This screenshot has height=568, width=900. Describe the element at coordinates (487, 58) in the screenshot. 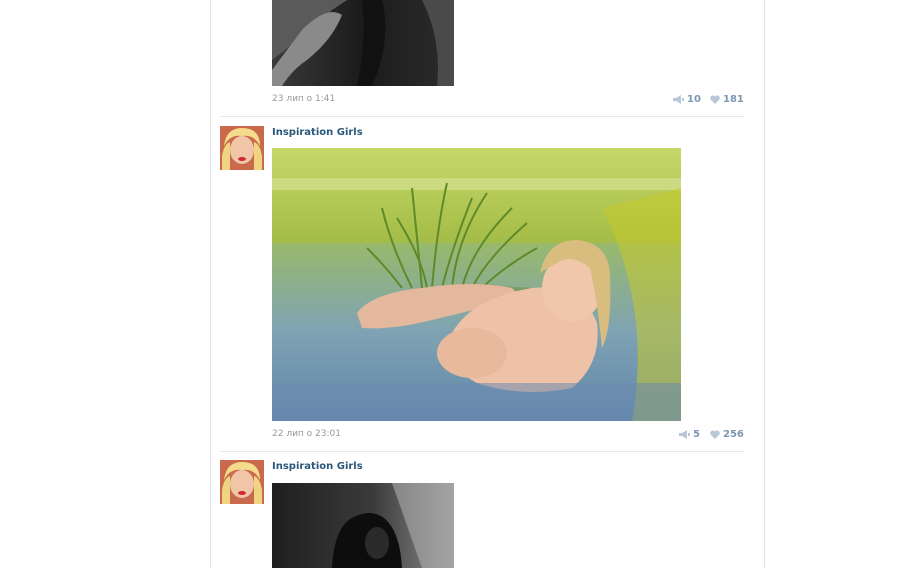

I see `wall-post: 23 лип о 1:41 10 181` at that location.